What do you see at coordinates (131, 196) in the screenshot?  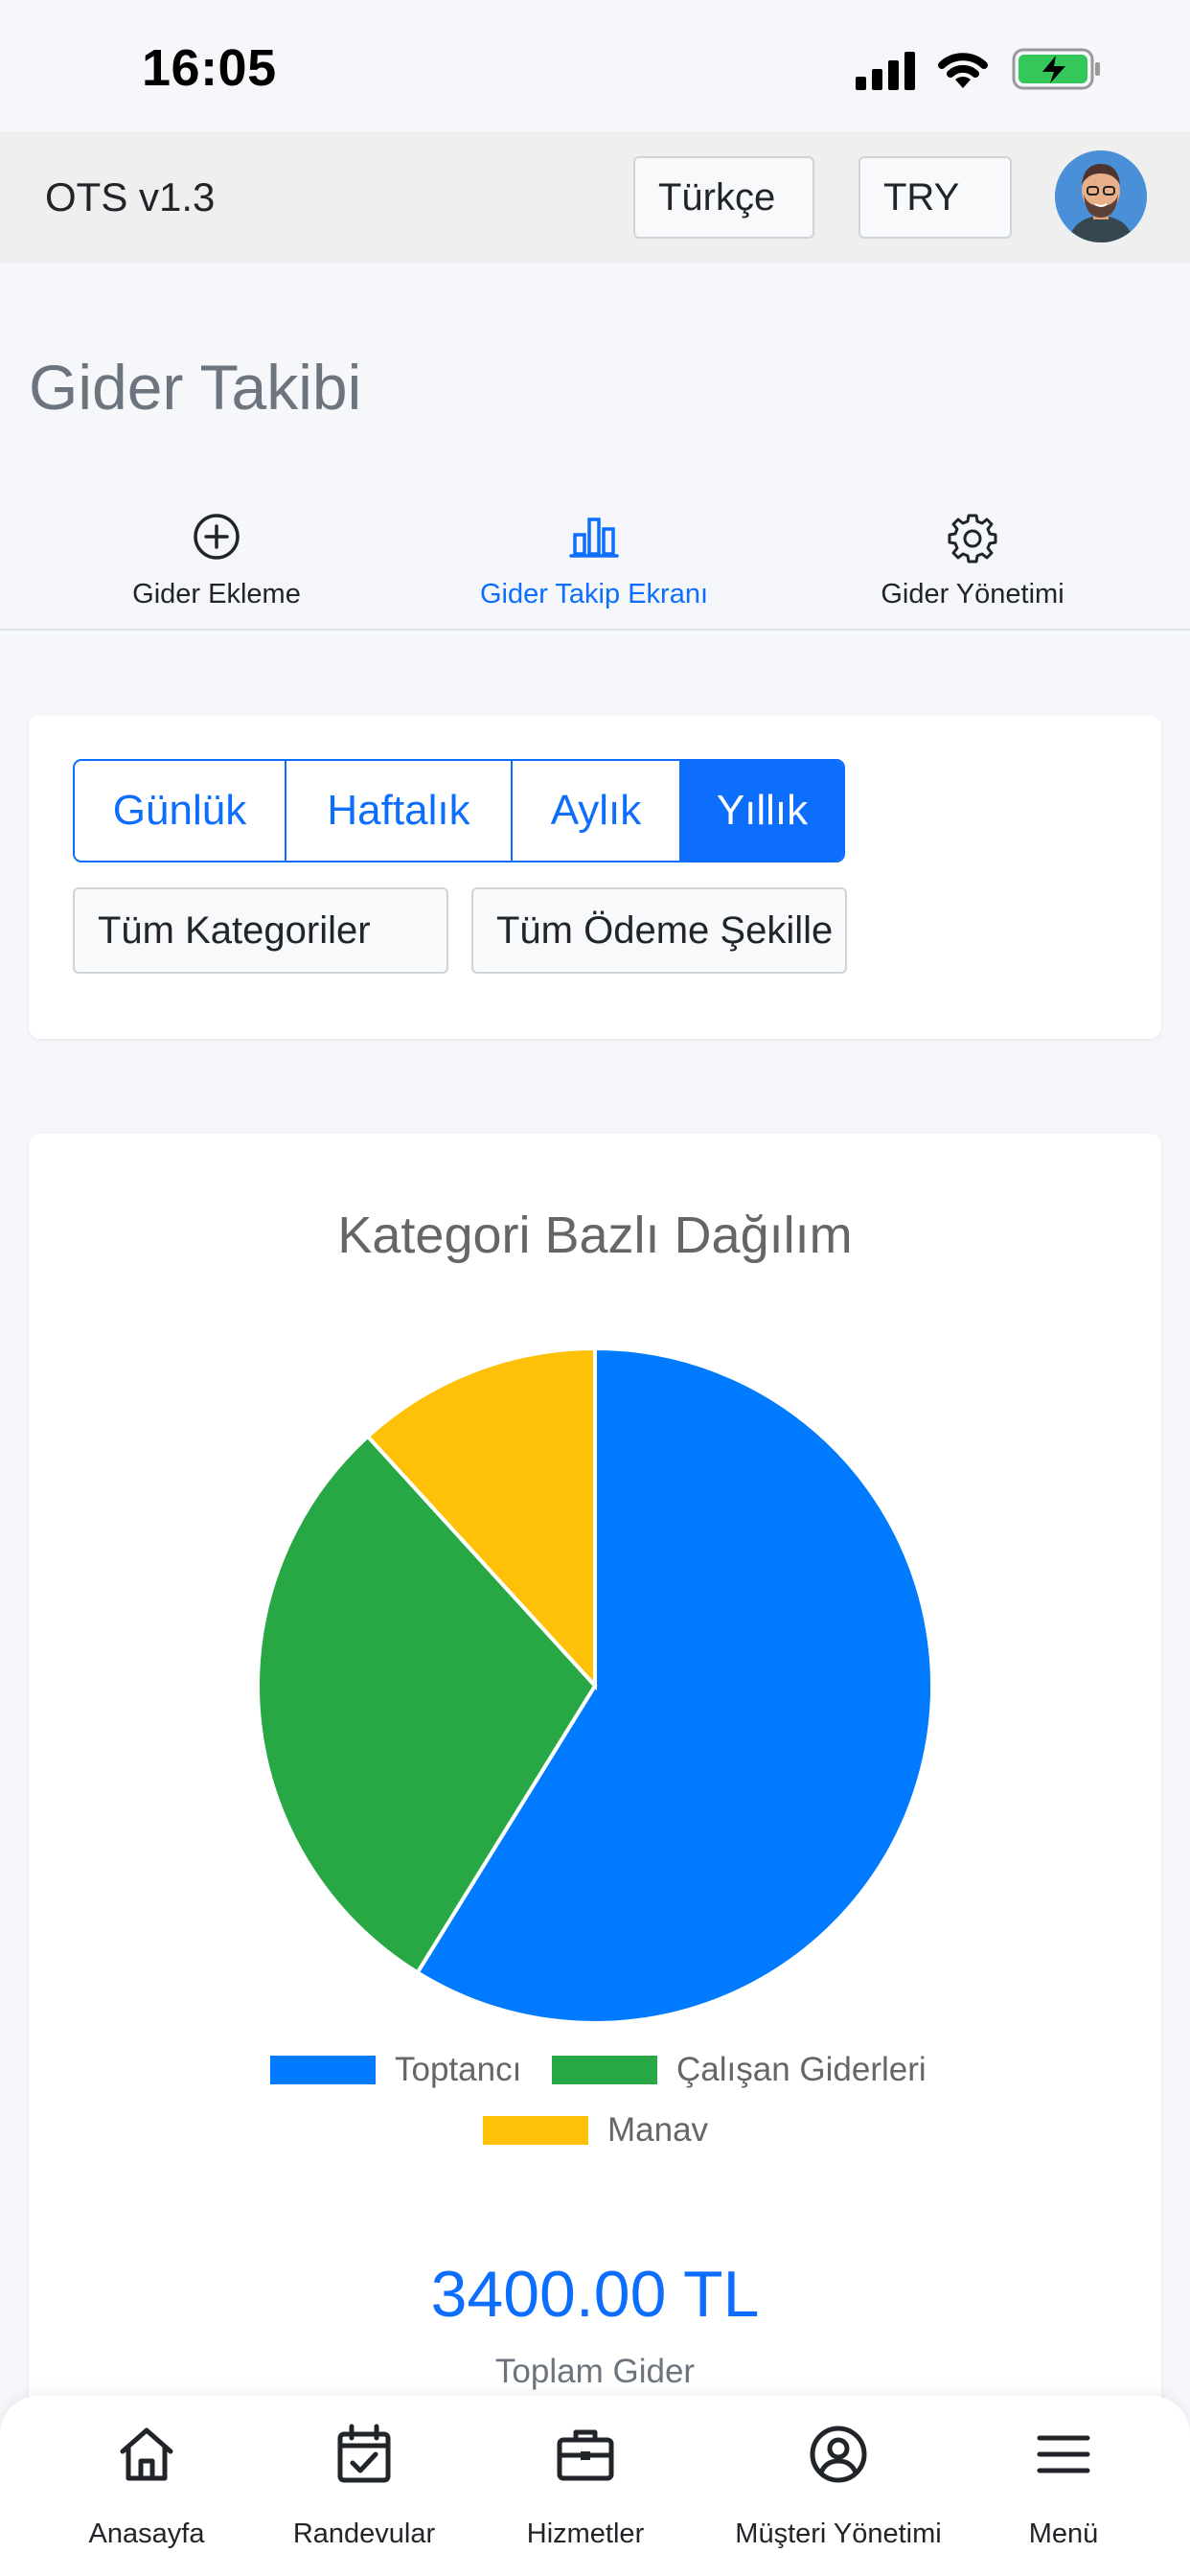 I see `app-title: OTS v1.3` at bounding box center [131, 196].